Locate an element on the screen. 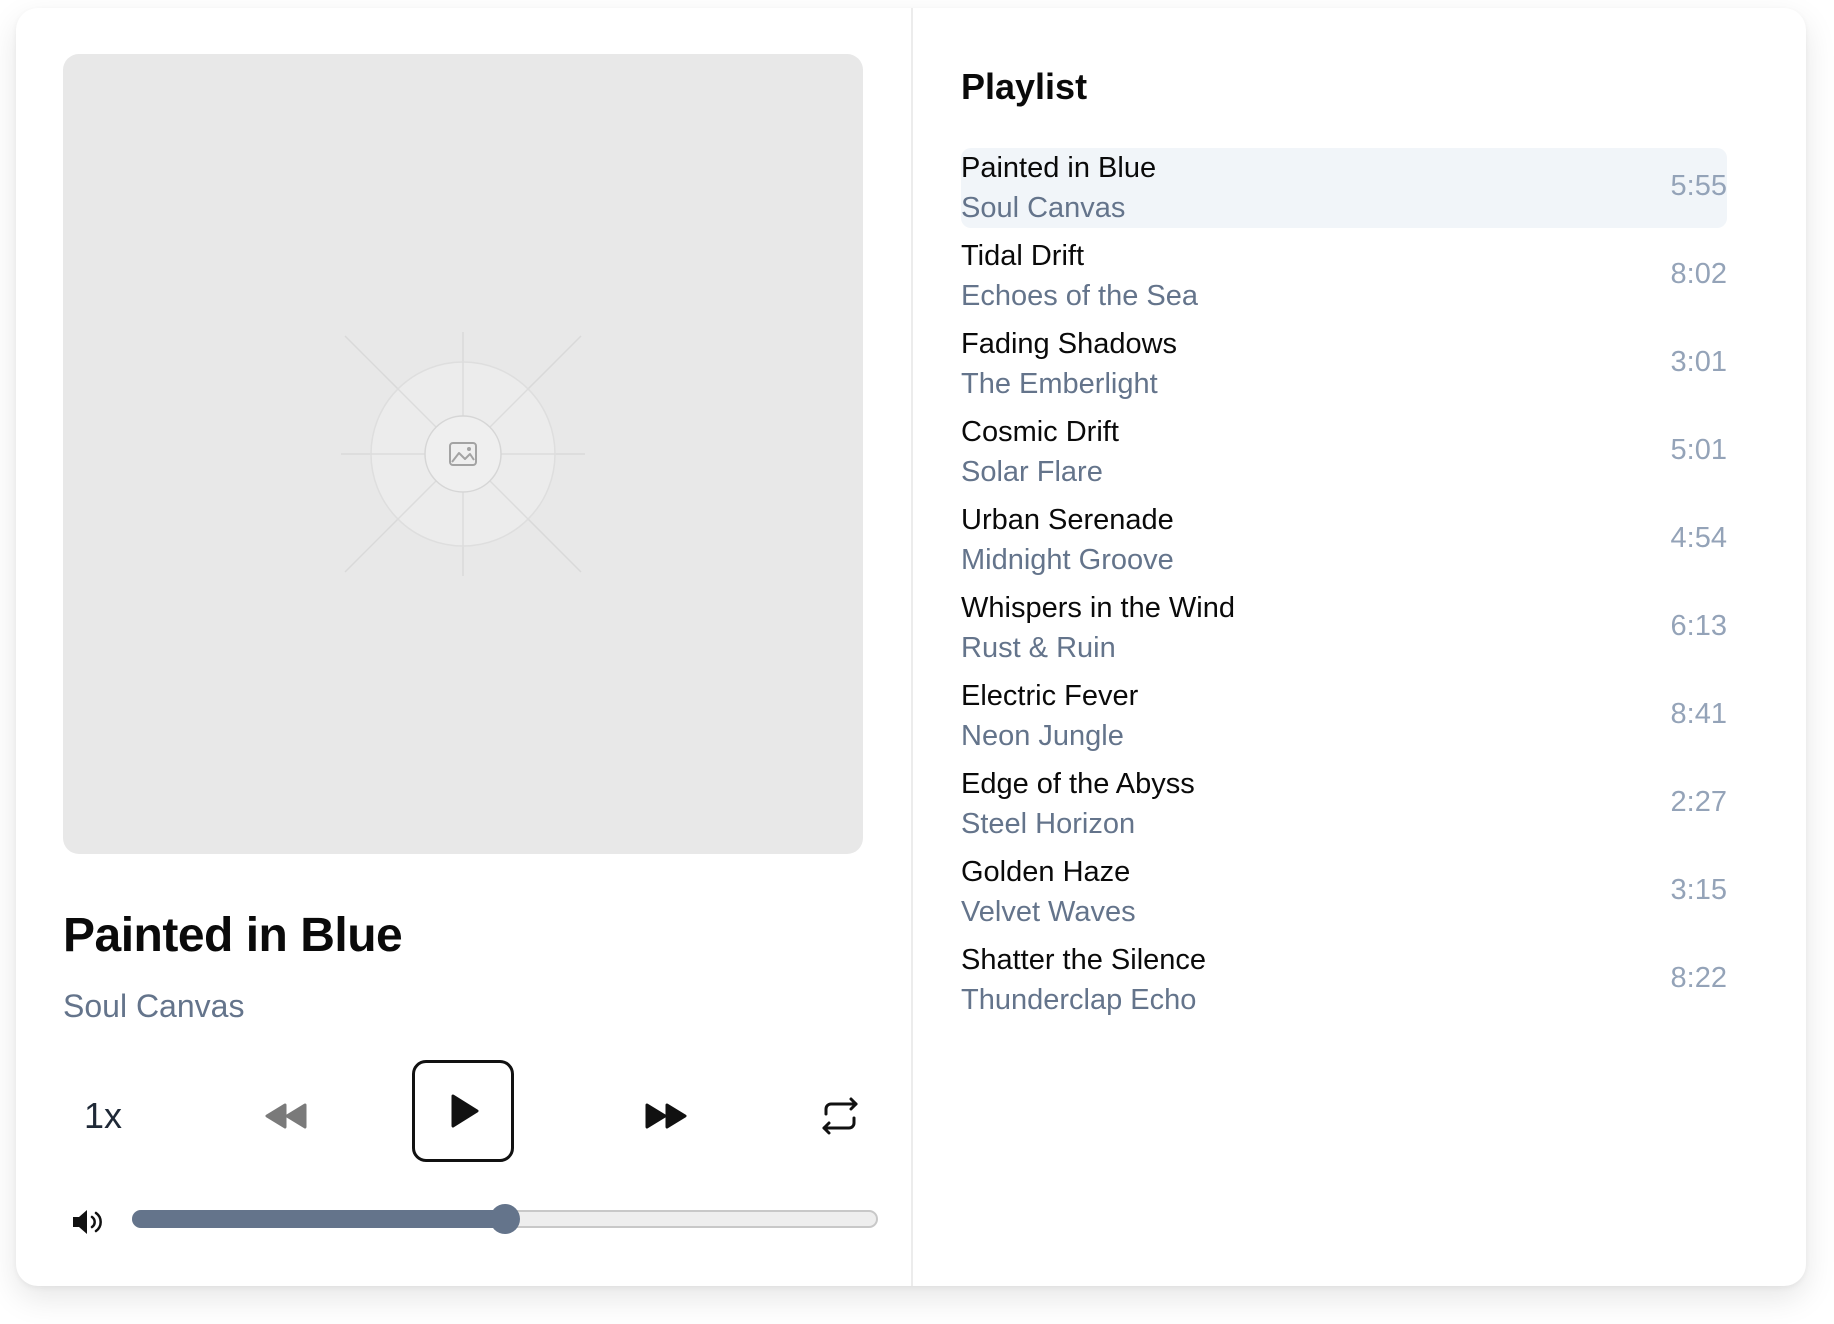 The image size is (1834, 1324). playlist-item-artist: Rust & Ruin is located at coordinates (1038, 648).